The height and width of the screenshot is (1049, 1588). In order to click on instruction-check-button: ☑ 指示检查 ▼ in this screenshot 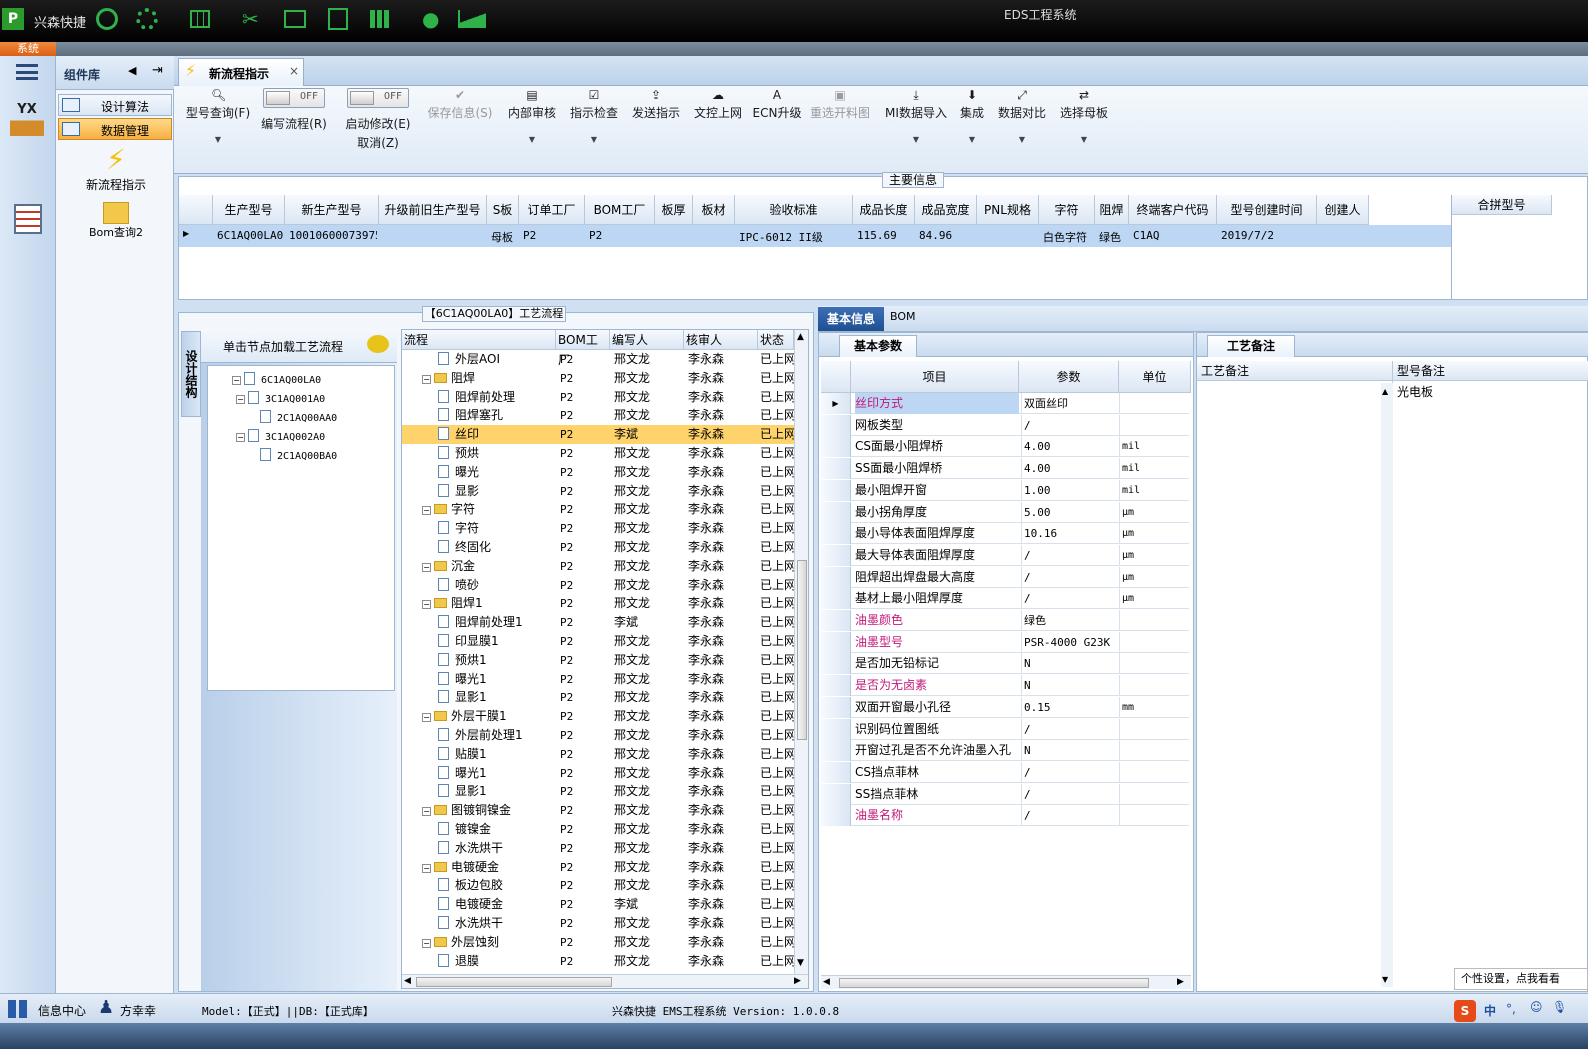, I will do `click(594, 116)`.